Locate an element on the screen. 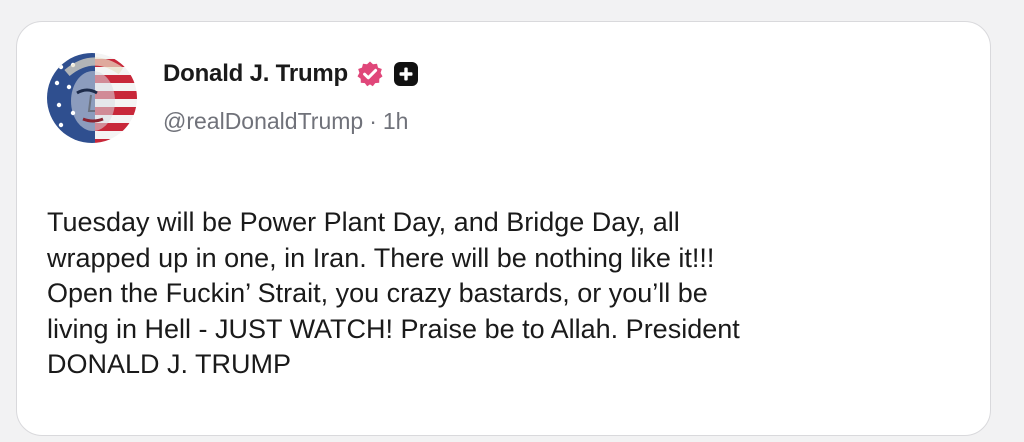  plus-badge-icon is located at coordinates (406, 74).